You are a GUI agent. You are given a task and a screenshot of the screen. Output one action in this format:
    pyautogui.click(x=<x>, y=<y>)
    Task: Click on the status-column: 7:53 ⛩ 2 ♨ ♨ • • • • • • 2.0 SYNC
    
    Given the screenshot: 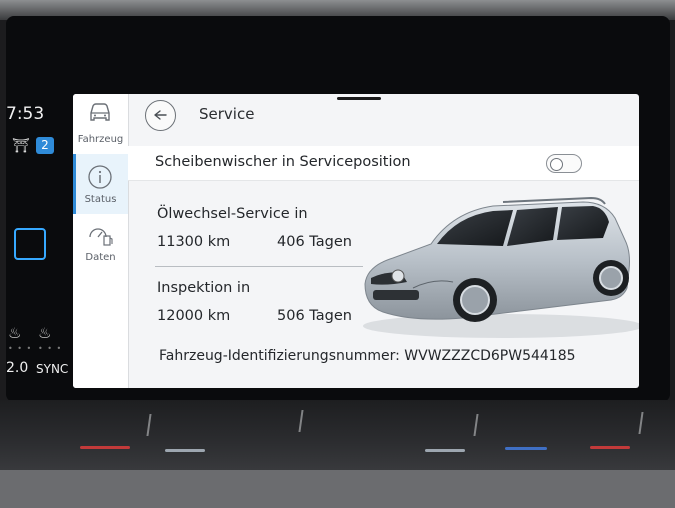 What is the action you would take?
    pyautogui.click(x=37, y=243)
    